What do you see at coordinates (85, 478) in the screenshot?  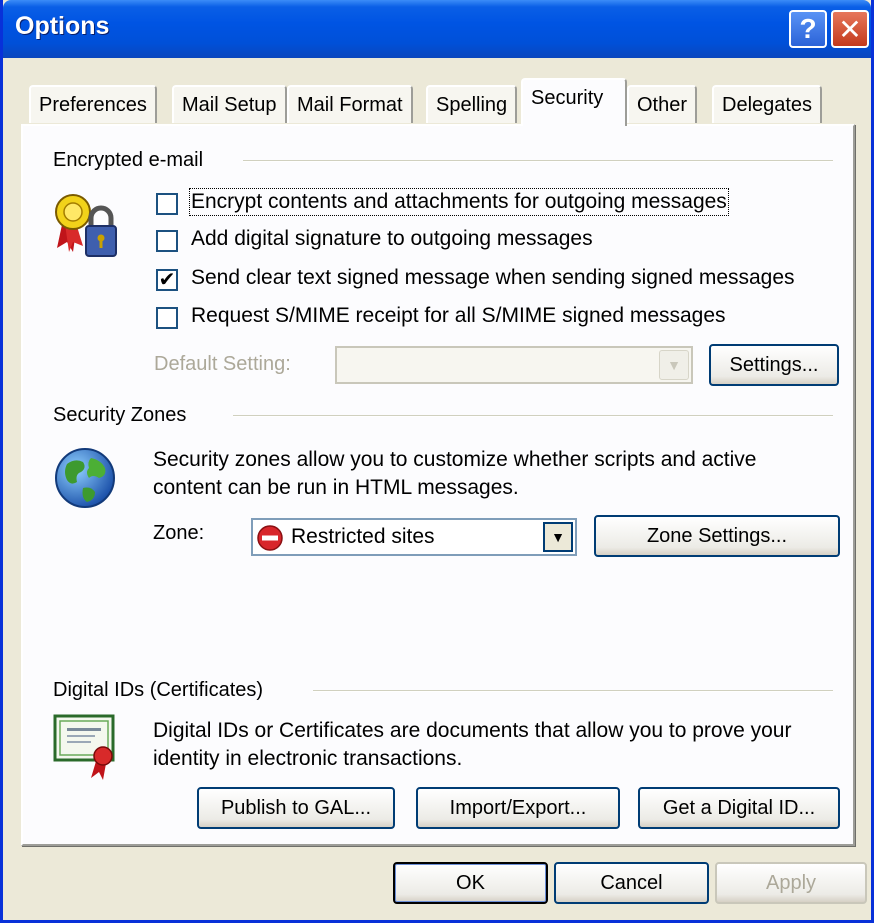 I see `globe-icon` at bounding box center [85, 478].